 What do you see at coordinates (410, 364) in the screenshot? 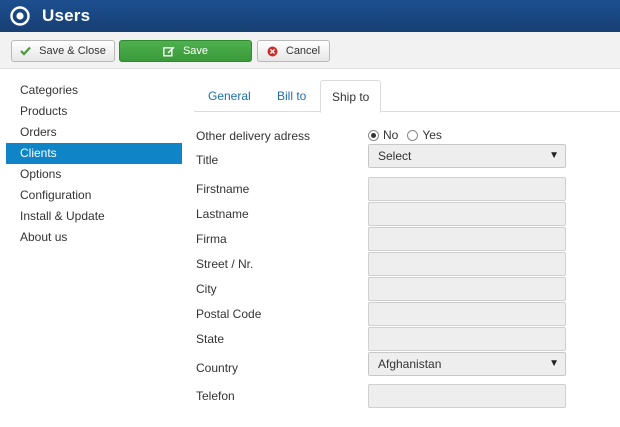
I see `country-select-value: Afghanistan` at bounding box center [410, 364].